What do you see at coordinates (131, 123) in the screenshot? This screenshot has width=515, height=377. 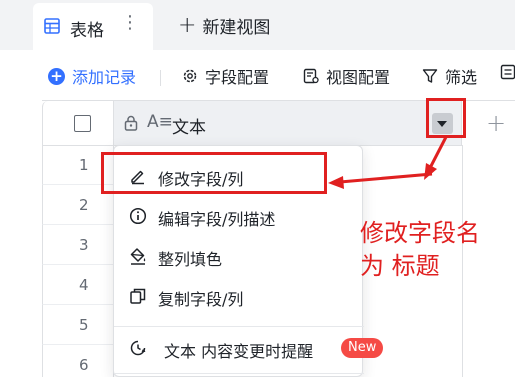 I see `lock-icon` at bounding box center [131, 123].